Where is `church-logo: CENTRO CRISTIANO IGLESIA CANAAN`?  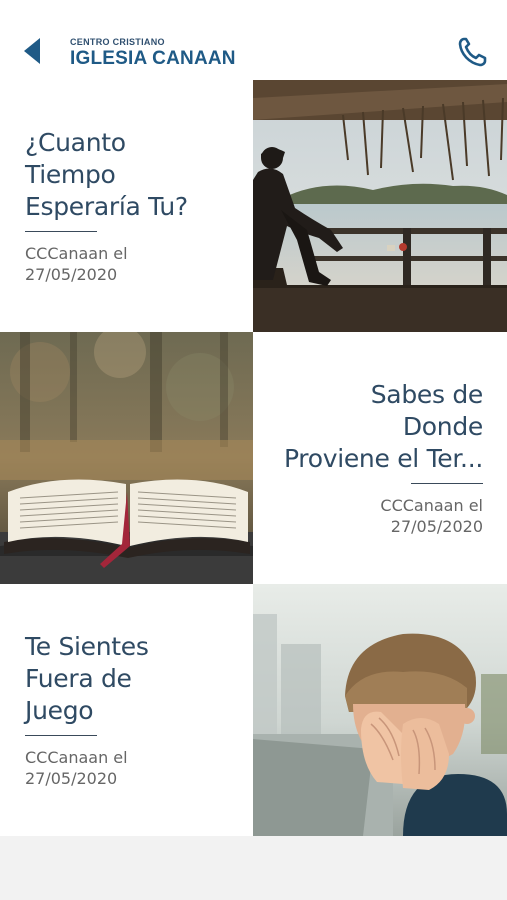 church-logo: CENTRO CRISTIANO IGLESIA CANAAN is located at coordinates (153, 53).